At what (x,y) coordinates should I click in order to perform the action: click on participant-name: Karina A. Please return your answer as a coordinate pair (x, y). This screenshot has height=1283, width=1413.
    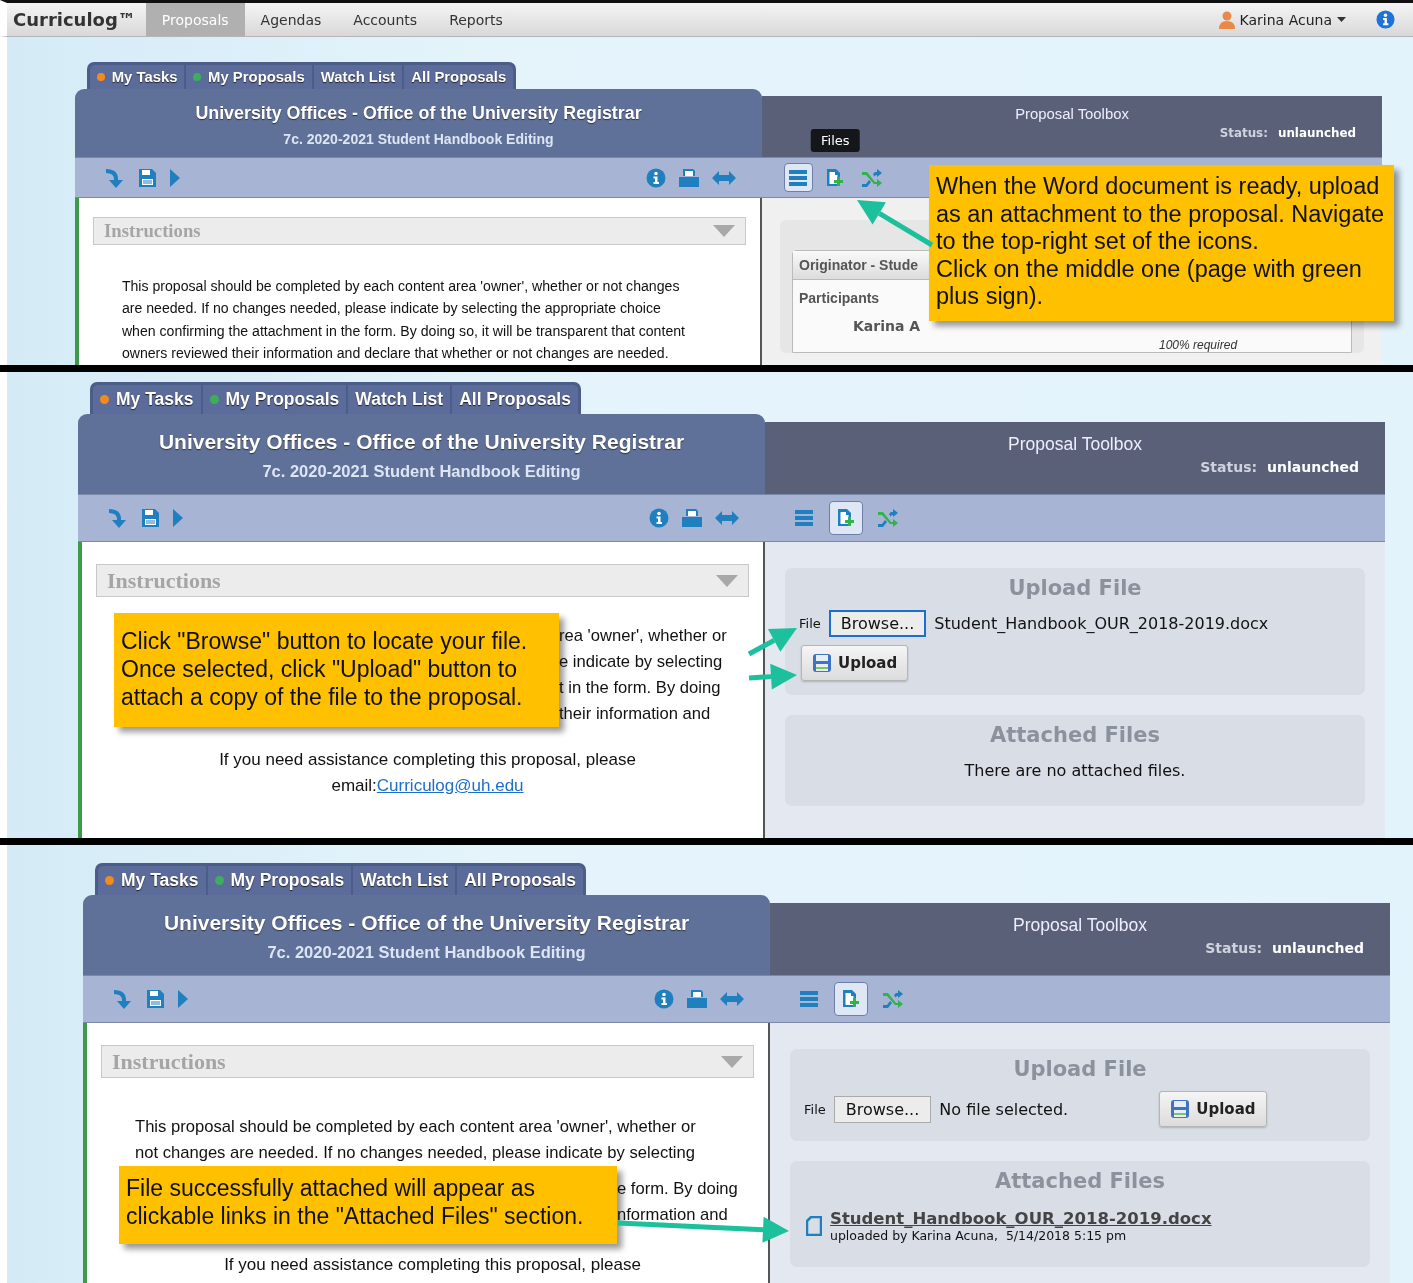
    Looking at the image, I should click on (887, 326).